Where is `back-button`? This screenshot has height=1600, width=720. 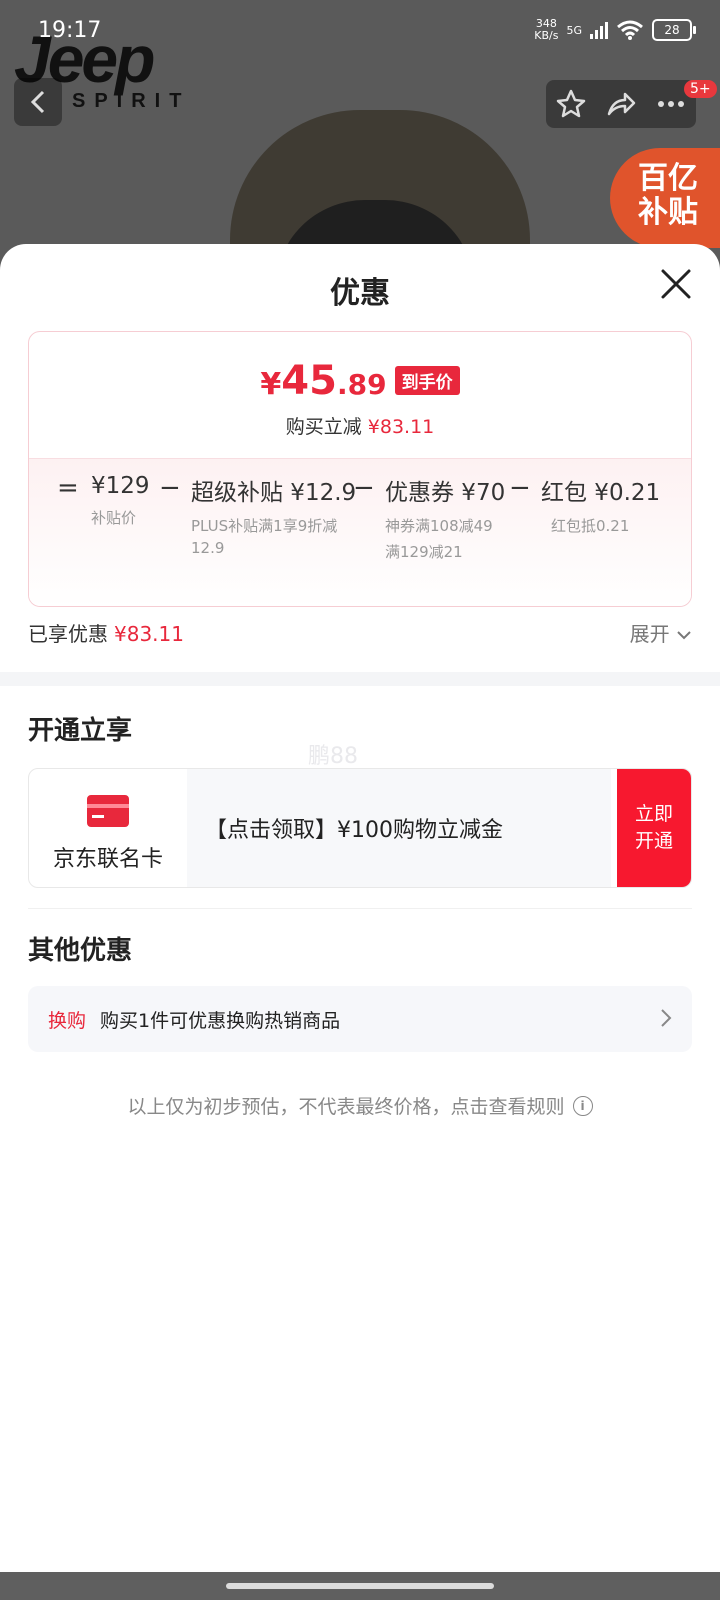 back-button is located at coordinates (38, 102).